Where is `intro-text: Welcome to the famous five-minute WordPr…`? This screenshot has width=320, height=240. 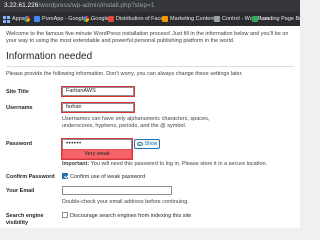
intro-text: Welcome to the famous five-minute WordPr… is located at coordinates (147, 37).